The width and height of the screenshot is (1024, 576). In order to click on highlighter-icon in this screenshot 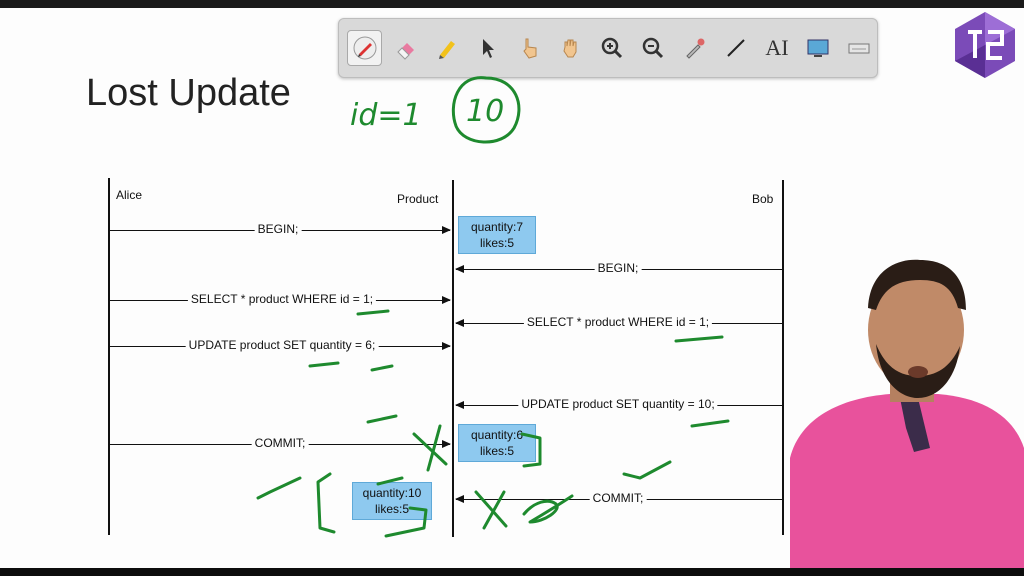, I will do `click(447, 50)`.